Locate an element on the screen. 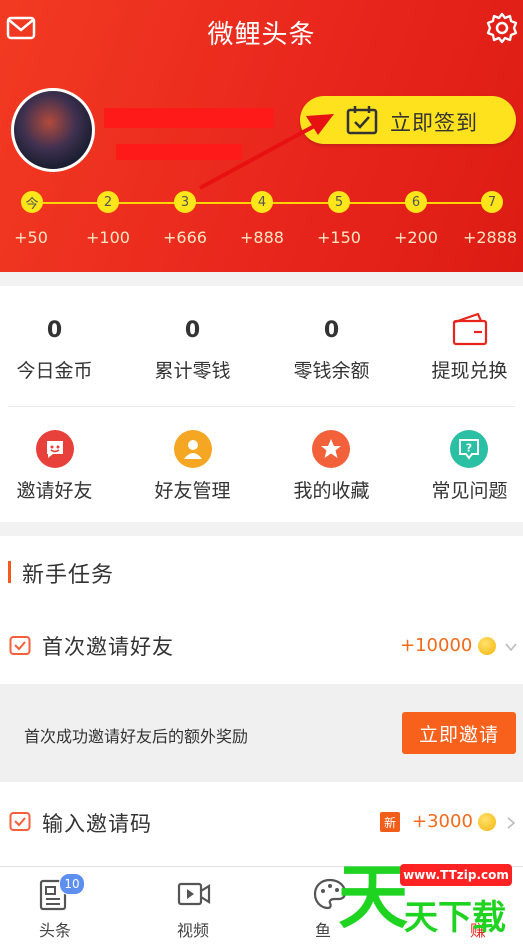 The width and height of the screenshot is (523, 944). shortcut-invite-friends: 邀请好友 is located at coordinates (60, 489).